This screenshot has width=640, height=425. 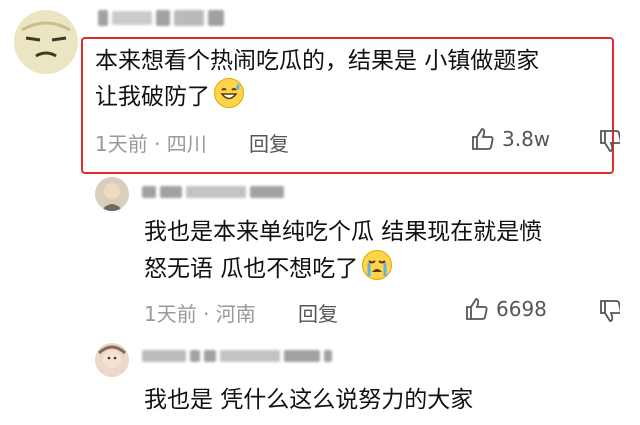 I want to click on cartoon-face-icon, so click(x=46, y=42).